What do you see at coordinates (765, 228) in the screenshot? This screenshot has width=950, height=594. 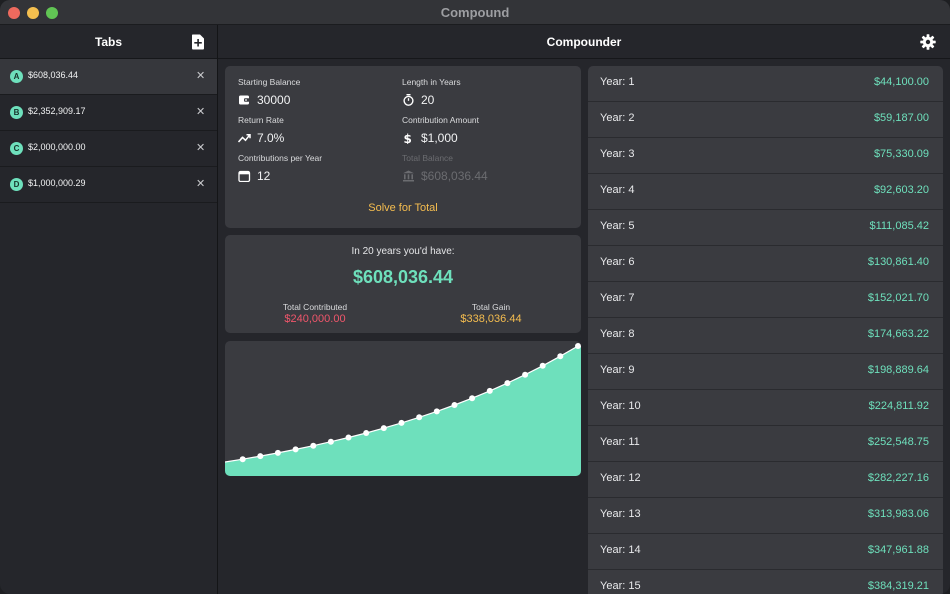 I see `year-row: Year: 5 $111,085.42` at bounding box center [765, 228].